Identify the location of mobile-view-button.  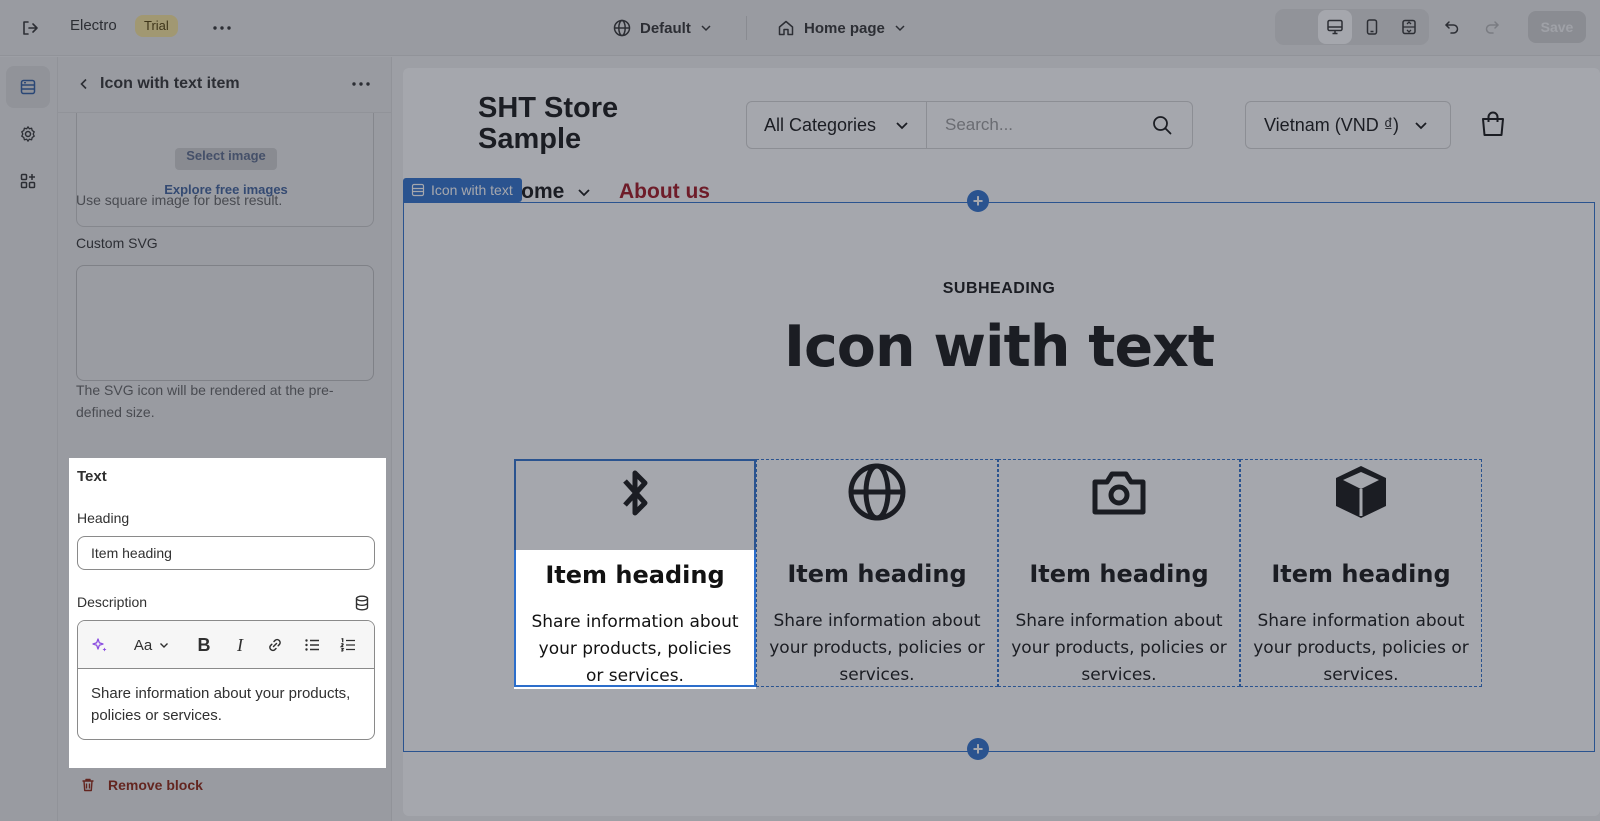
(1372, 27).